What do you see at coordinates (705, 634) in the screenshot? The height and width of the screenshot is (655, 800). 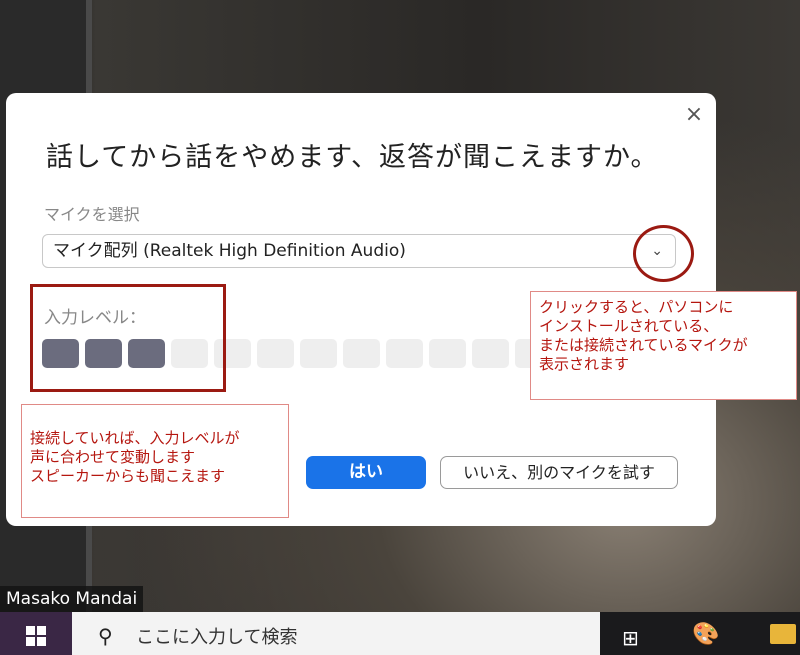 I see `paint-icon: 🎨` at bounding box center [705, 634].